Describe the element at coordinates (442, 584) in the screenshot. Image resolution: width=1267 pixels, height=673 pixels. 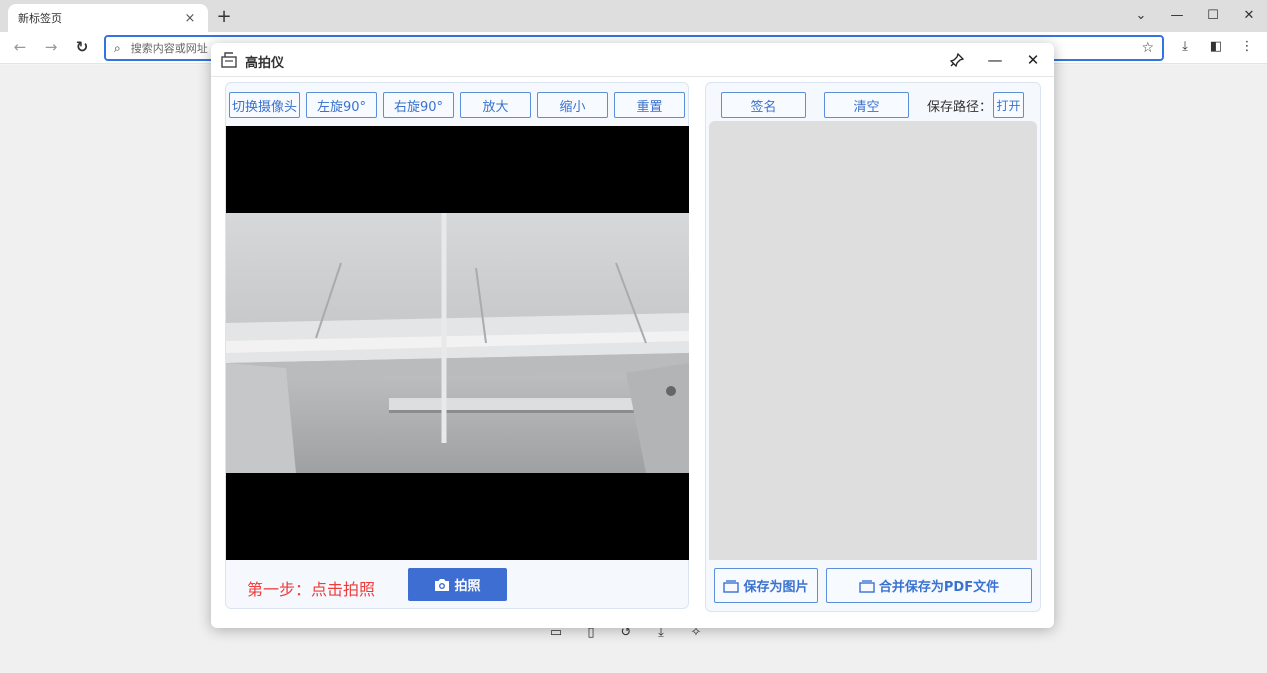
I see `camera-icon` at that location.